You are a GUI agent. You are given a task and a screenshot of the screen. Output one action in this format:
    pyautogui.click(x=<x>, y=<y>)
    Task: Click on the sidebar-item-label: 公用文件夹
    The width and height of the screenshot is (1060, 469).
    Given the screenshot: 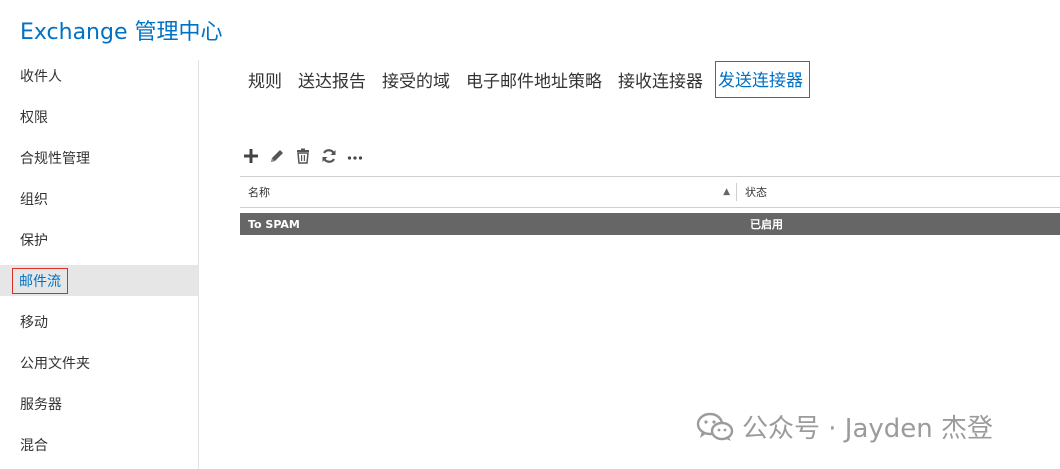 What is the action you would take?
    pyautogui.click(x=55, y=363)
    